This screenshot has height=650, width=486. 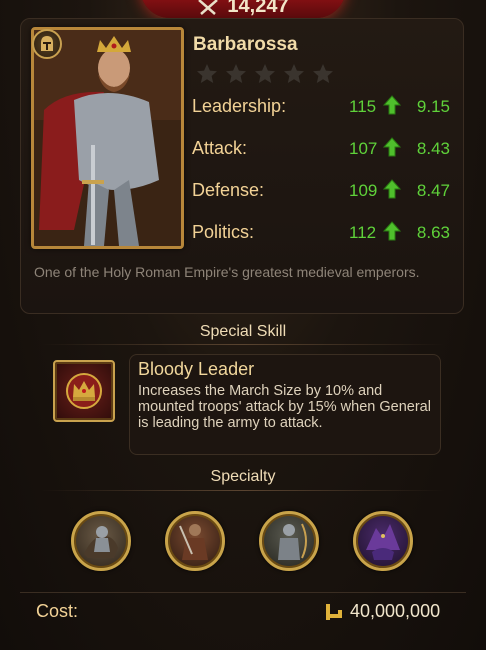 What do you see at coordinates (228, 190) in the screenshot?
I see `stat-label: Defense:` at bounding box center [228, 190].